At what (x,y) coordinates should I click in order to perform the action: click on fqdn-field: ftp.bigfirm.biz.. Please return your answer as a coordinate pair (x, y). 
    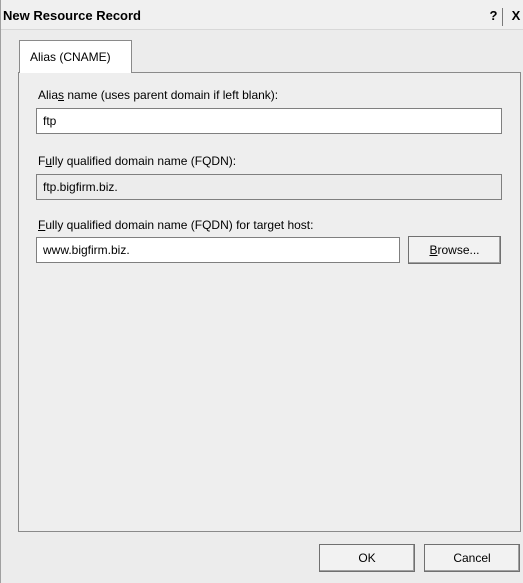
    Looking at the image, I should click on (269, 187).